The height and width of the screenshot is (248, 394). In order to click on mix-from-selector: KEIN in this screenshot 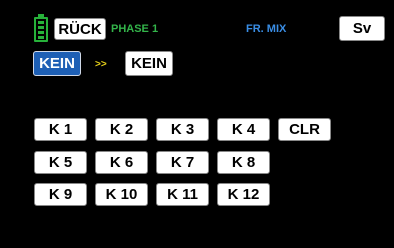, I will do `click(57, 63)`.